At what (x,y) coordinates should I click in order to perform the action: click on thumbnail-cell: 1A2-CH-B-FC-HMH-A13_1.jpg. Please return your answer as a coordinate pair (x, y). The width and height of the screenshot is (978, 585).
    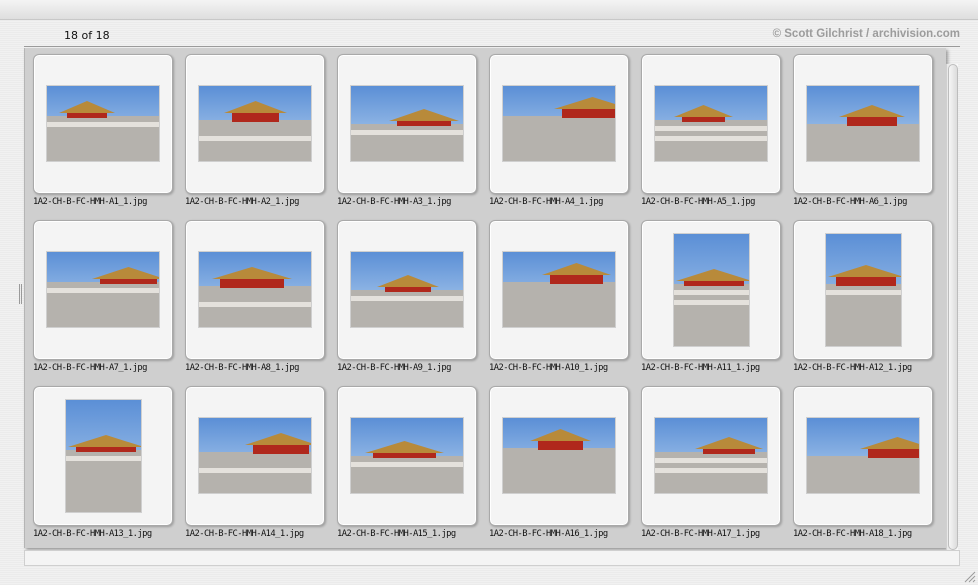
    Looking at the image, I should click on (103, 469).